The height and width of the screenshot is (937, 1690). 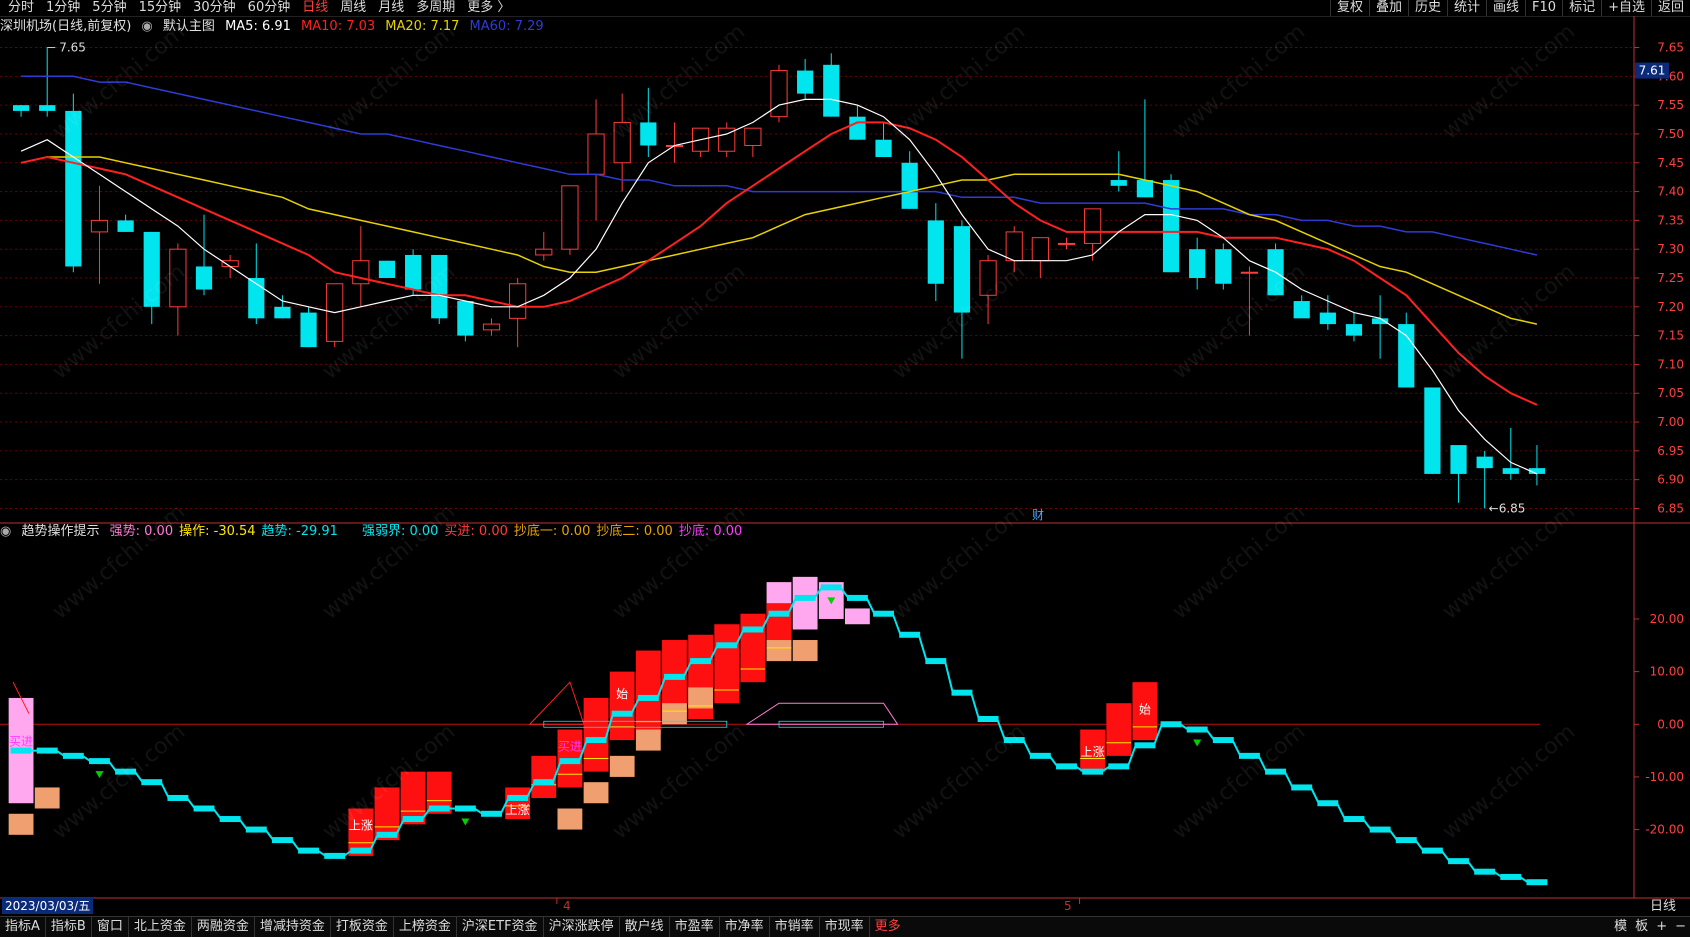 I want to click on bottom-tab-11: 市盈率, so click(x=695, y=927).